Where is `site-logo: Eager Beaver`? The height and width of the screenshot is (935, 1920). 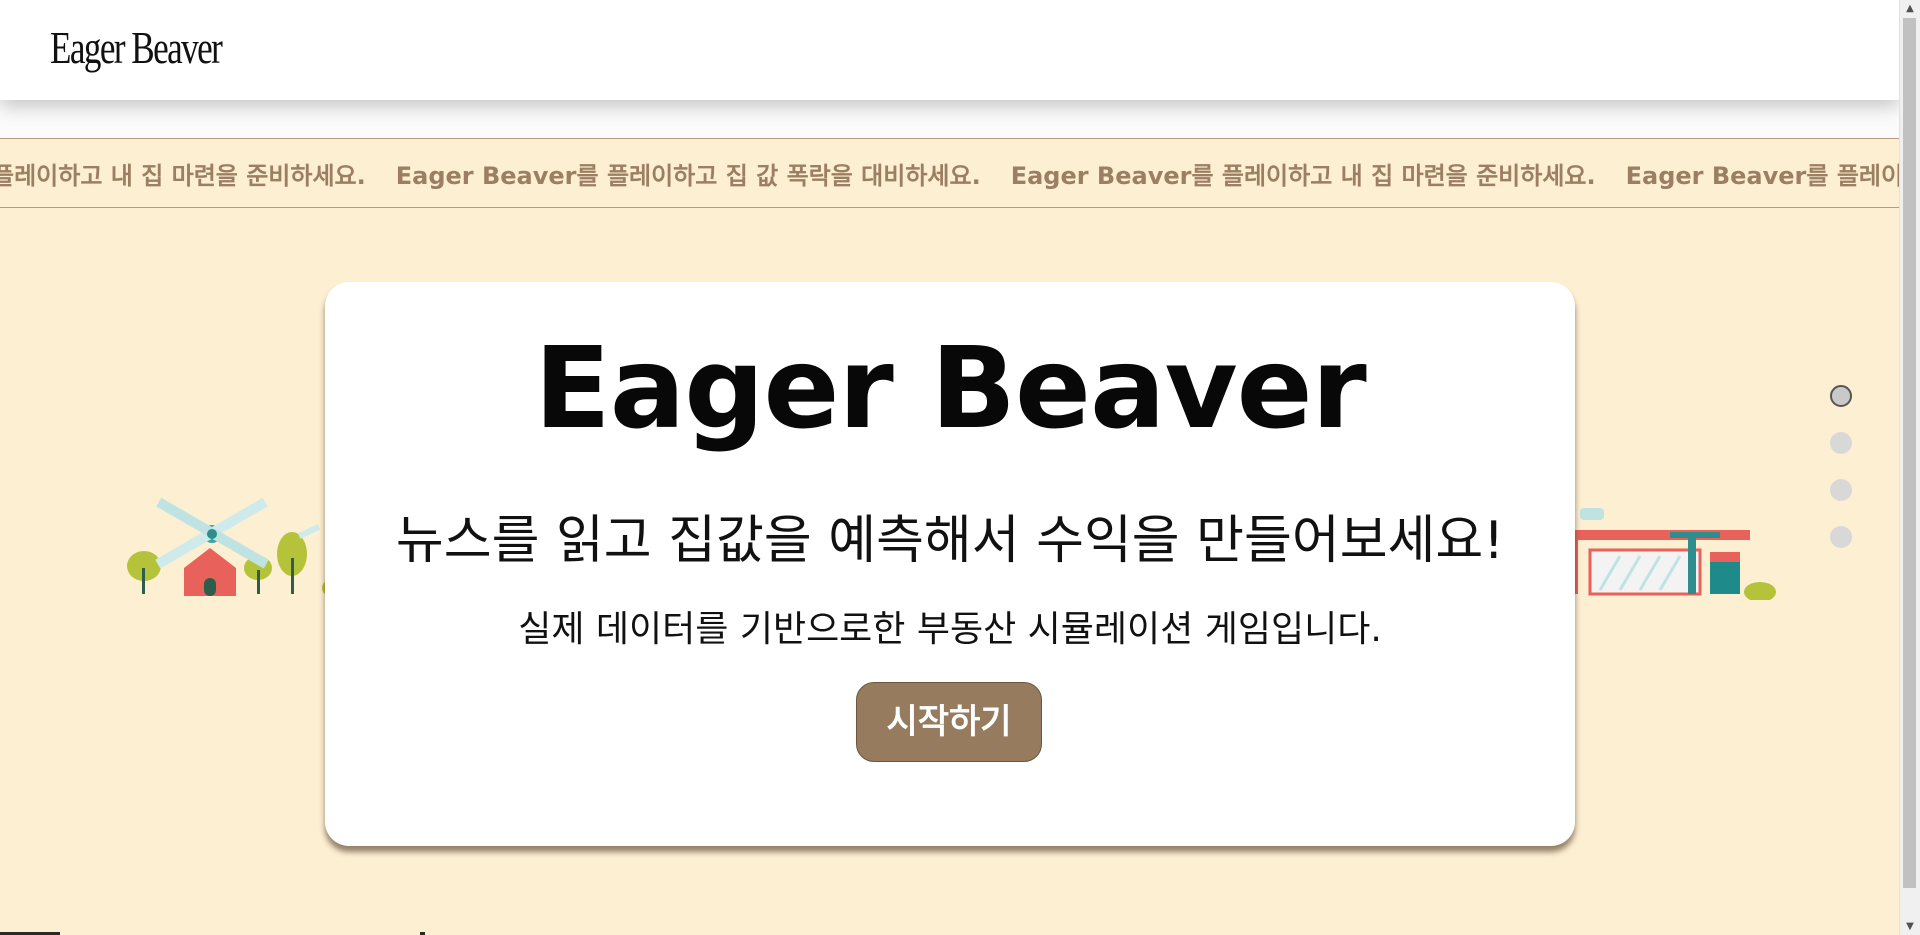
site-logo: Eager Beaver is located at coordinates (136, 48).